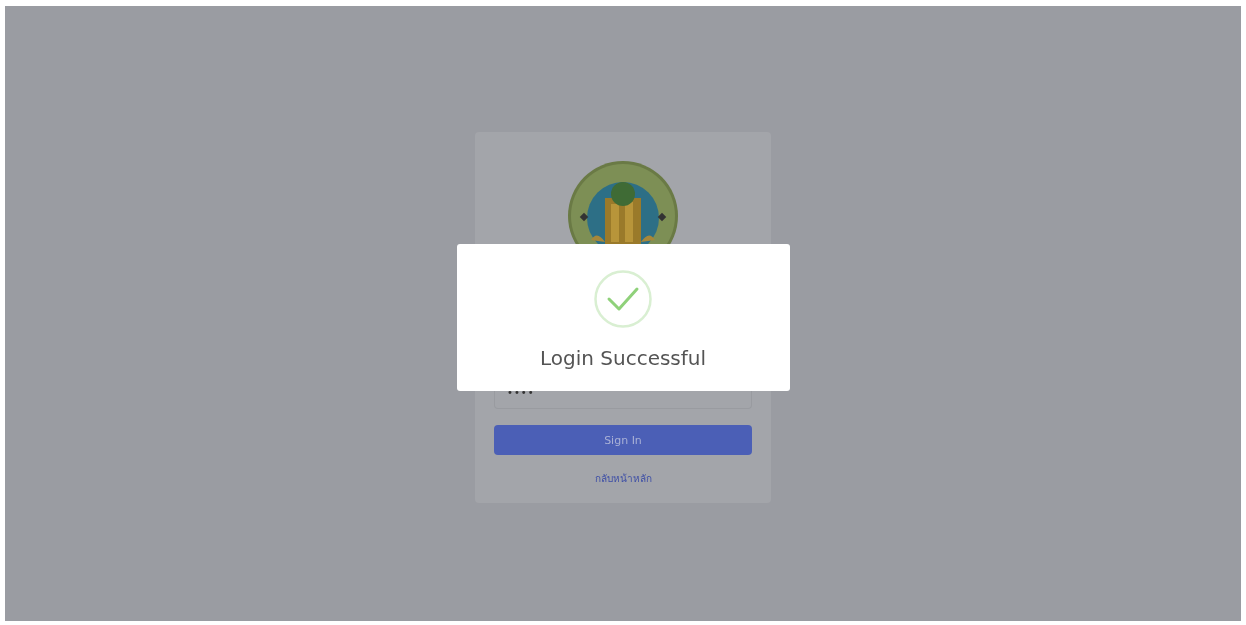 The width and height of the screenshot is (1246, 625). I want to click on sign-in-button: Sign In, so click(623, 440).